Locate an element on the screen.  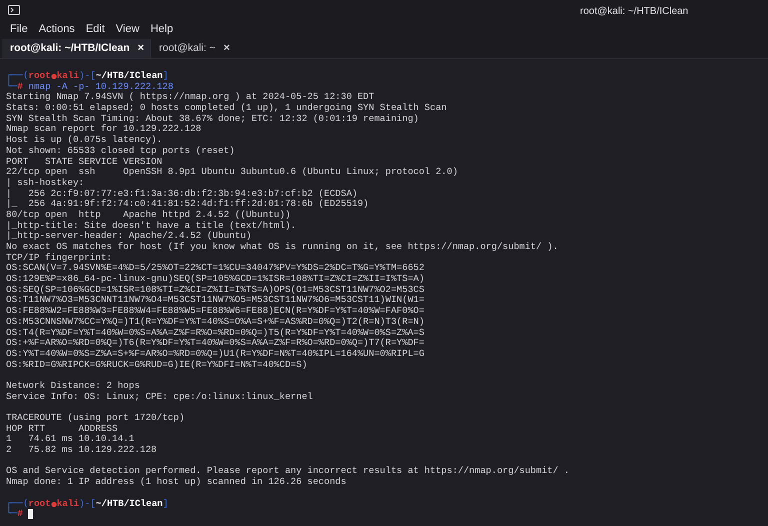
window-title: root@kali: ~/HTB/IClean is located at coordinates (634, 12).